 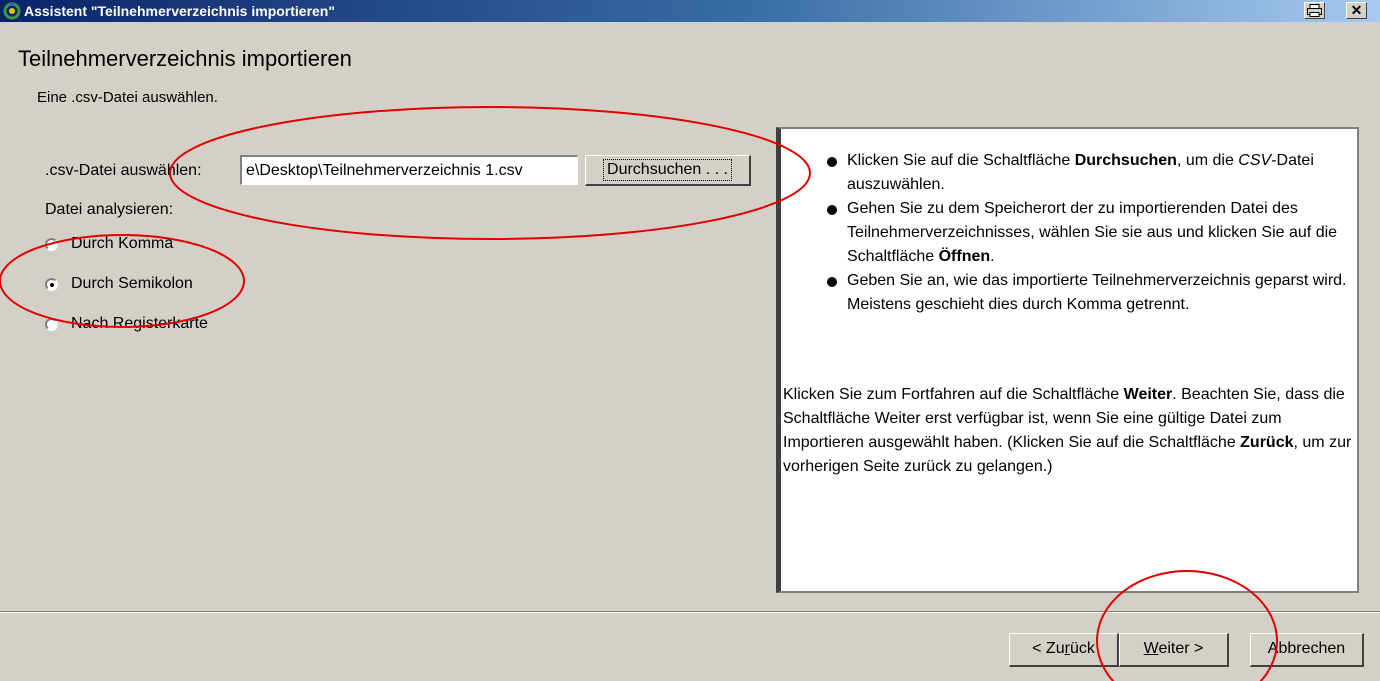 I want to click on csv-file-label: .csv-Datei auswählen:, so click(x=123, y=170).